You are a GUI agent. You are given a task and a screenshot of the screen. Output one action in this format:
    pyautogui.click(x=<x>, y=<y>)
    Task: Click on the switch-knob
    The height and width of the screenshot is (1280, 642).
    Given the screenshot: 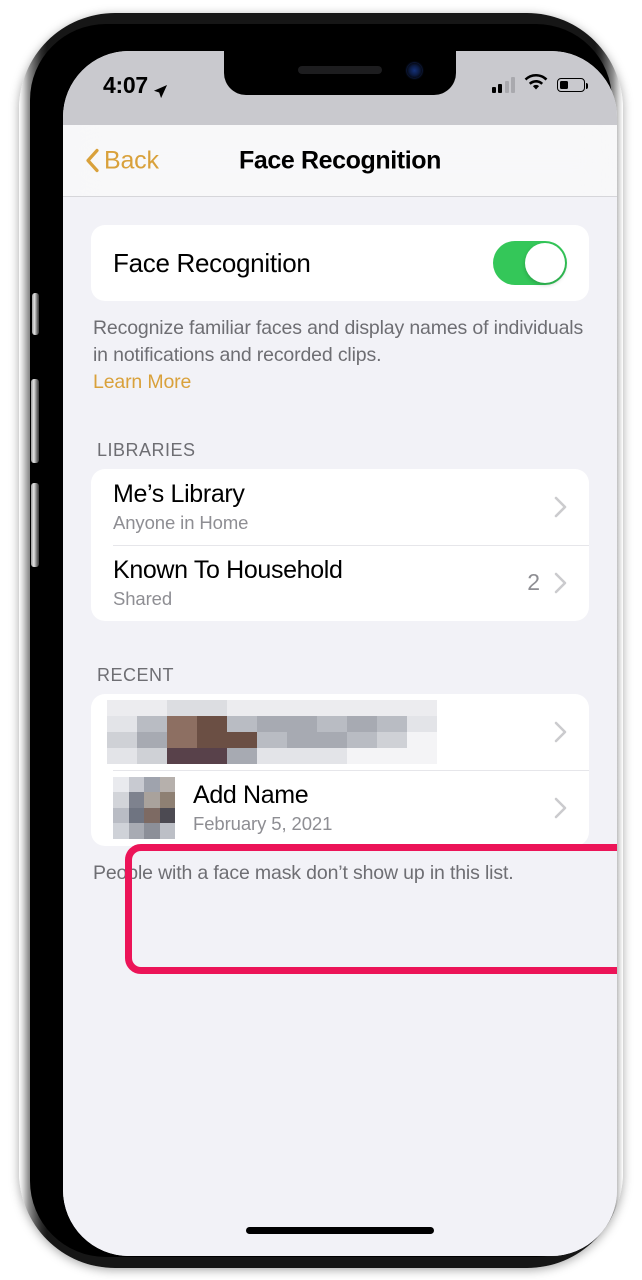 What is the action you would take?
    pyautogui.click(x=545, y=263)
    